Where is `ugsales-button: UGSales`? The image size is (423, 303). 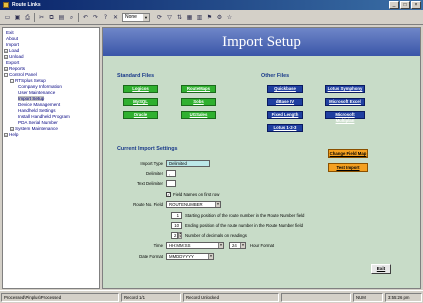 ugsales-button: UGSales is located at coordinates (198, 115).